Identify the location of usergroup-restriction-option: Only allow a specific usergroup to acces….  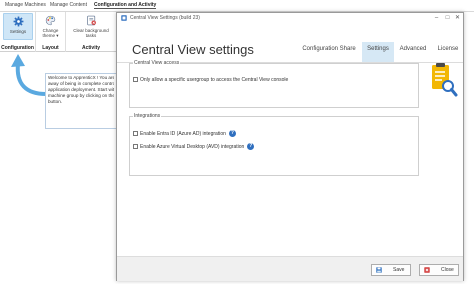
(210, 77).